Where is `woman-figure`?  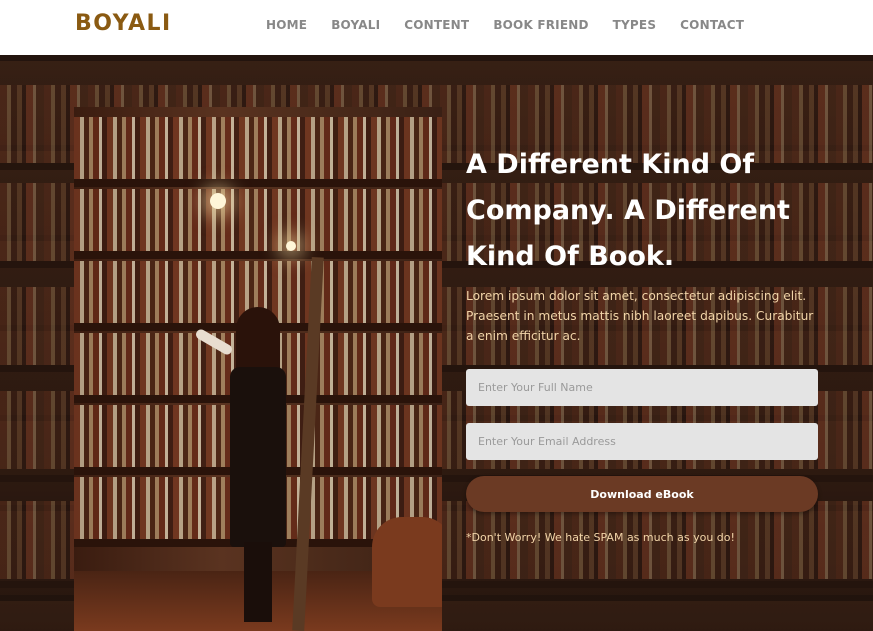
woman-figure is located at coordinates (244, 467).